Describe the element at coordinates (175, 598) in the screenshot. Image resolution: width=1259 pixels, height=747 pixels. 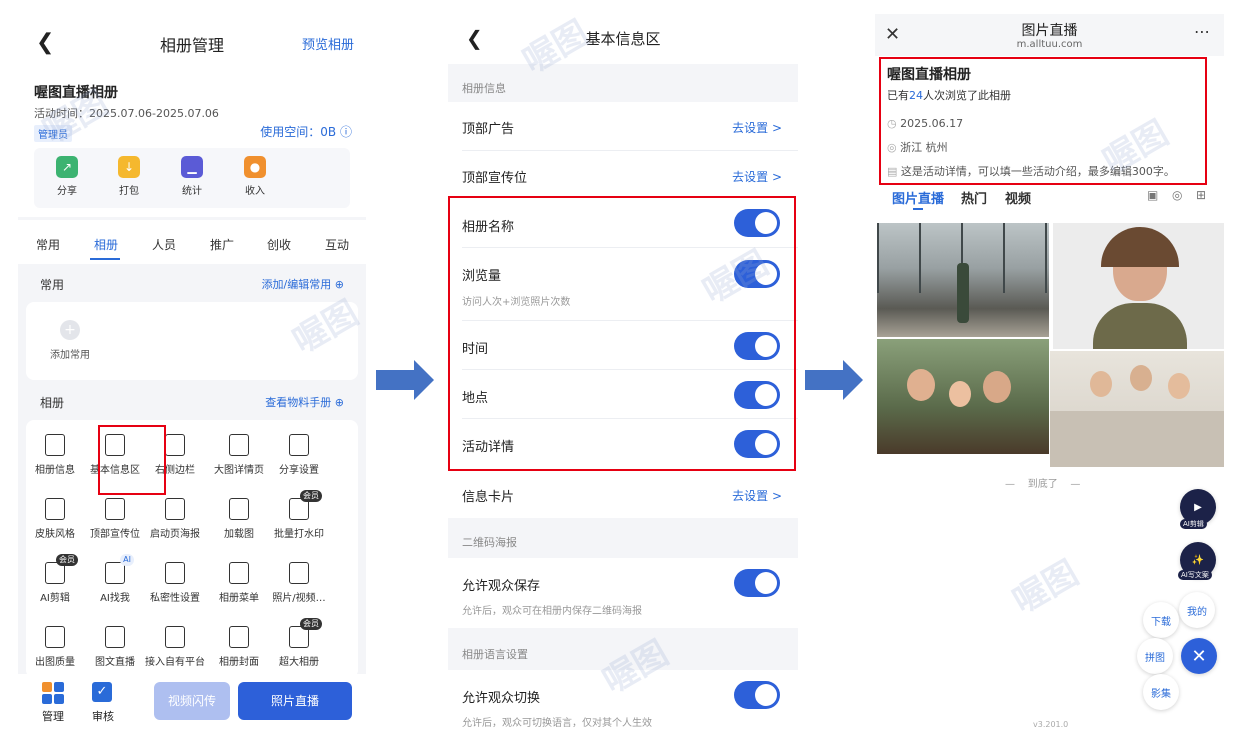
I see `grid-item-label: 私密性设置` at that location.